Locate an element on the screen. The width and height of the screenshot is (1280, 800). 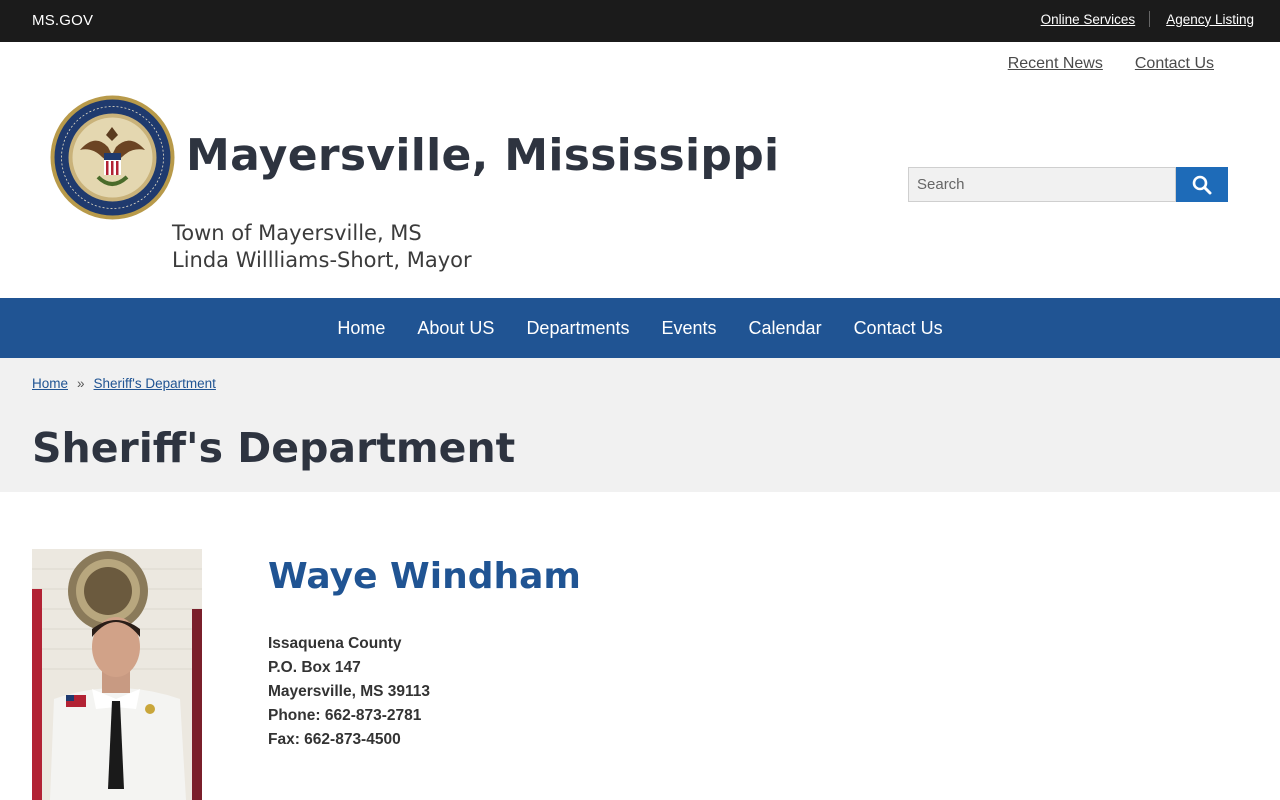
state-seal-icon is located at coordinates (112, 157).